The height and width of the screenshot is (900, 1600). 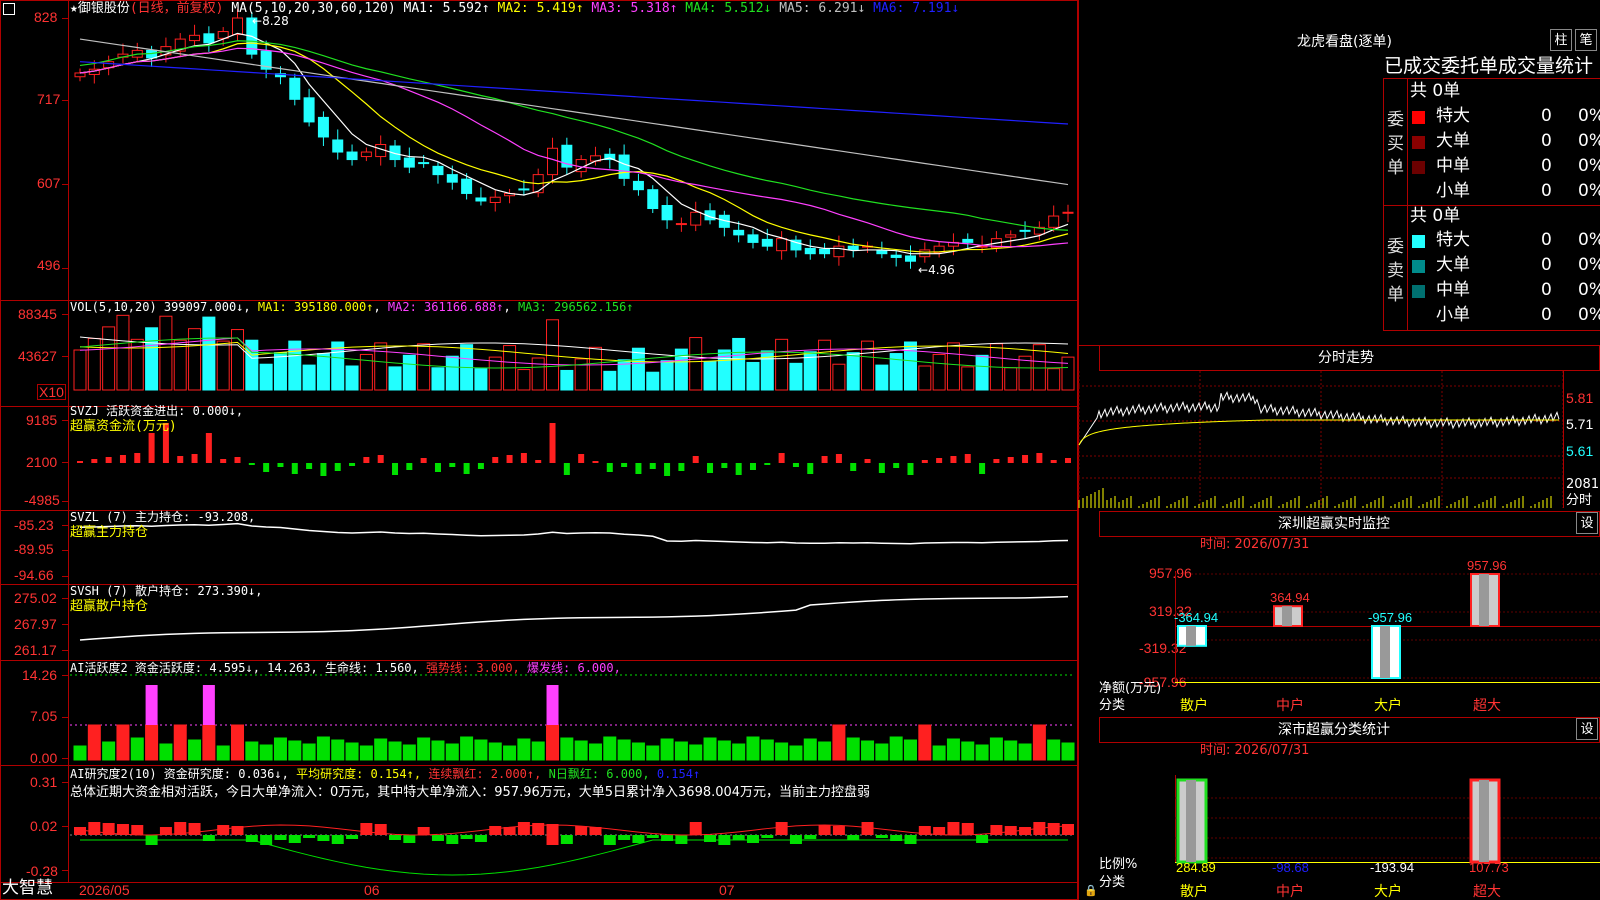 I want to click on high-price-marker: ←8.28, so click(x=270, y=21).